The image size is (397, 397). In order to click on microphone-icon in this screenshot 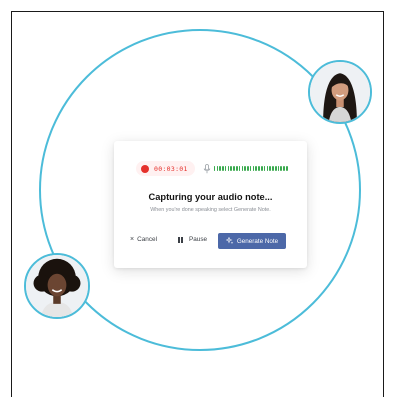, I will do `click(206, 168)`.